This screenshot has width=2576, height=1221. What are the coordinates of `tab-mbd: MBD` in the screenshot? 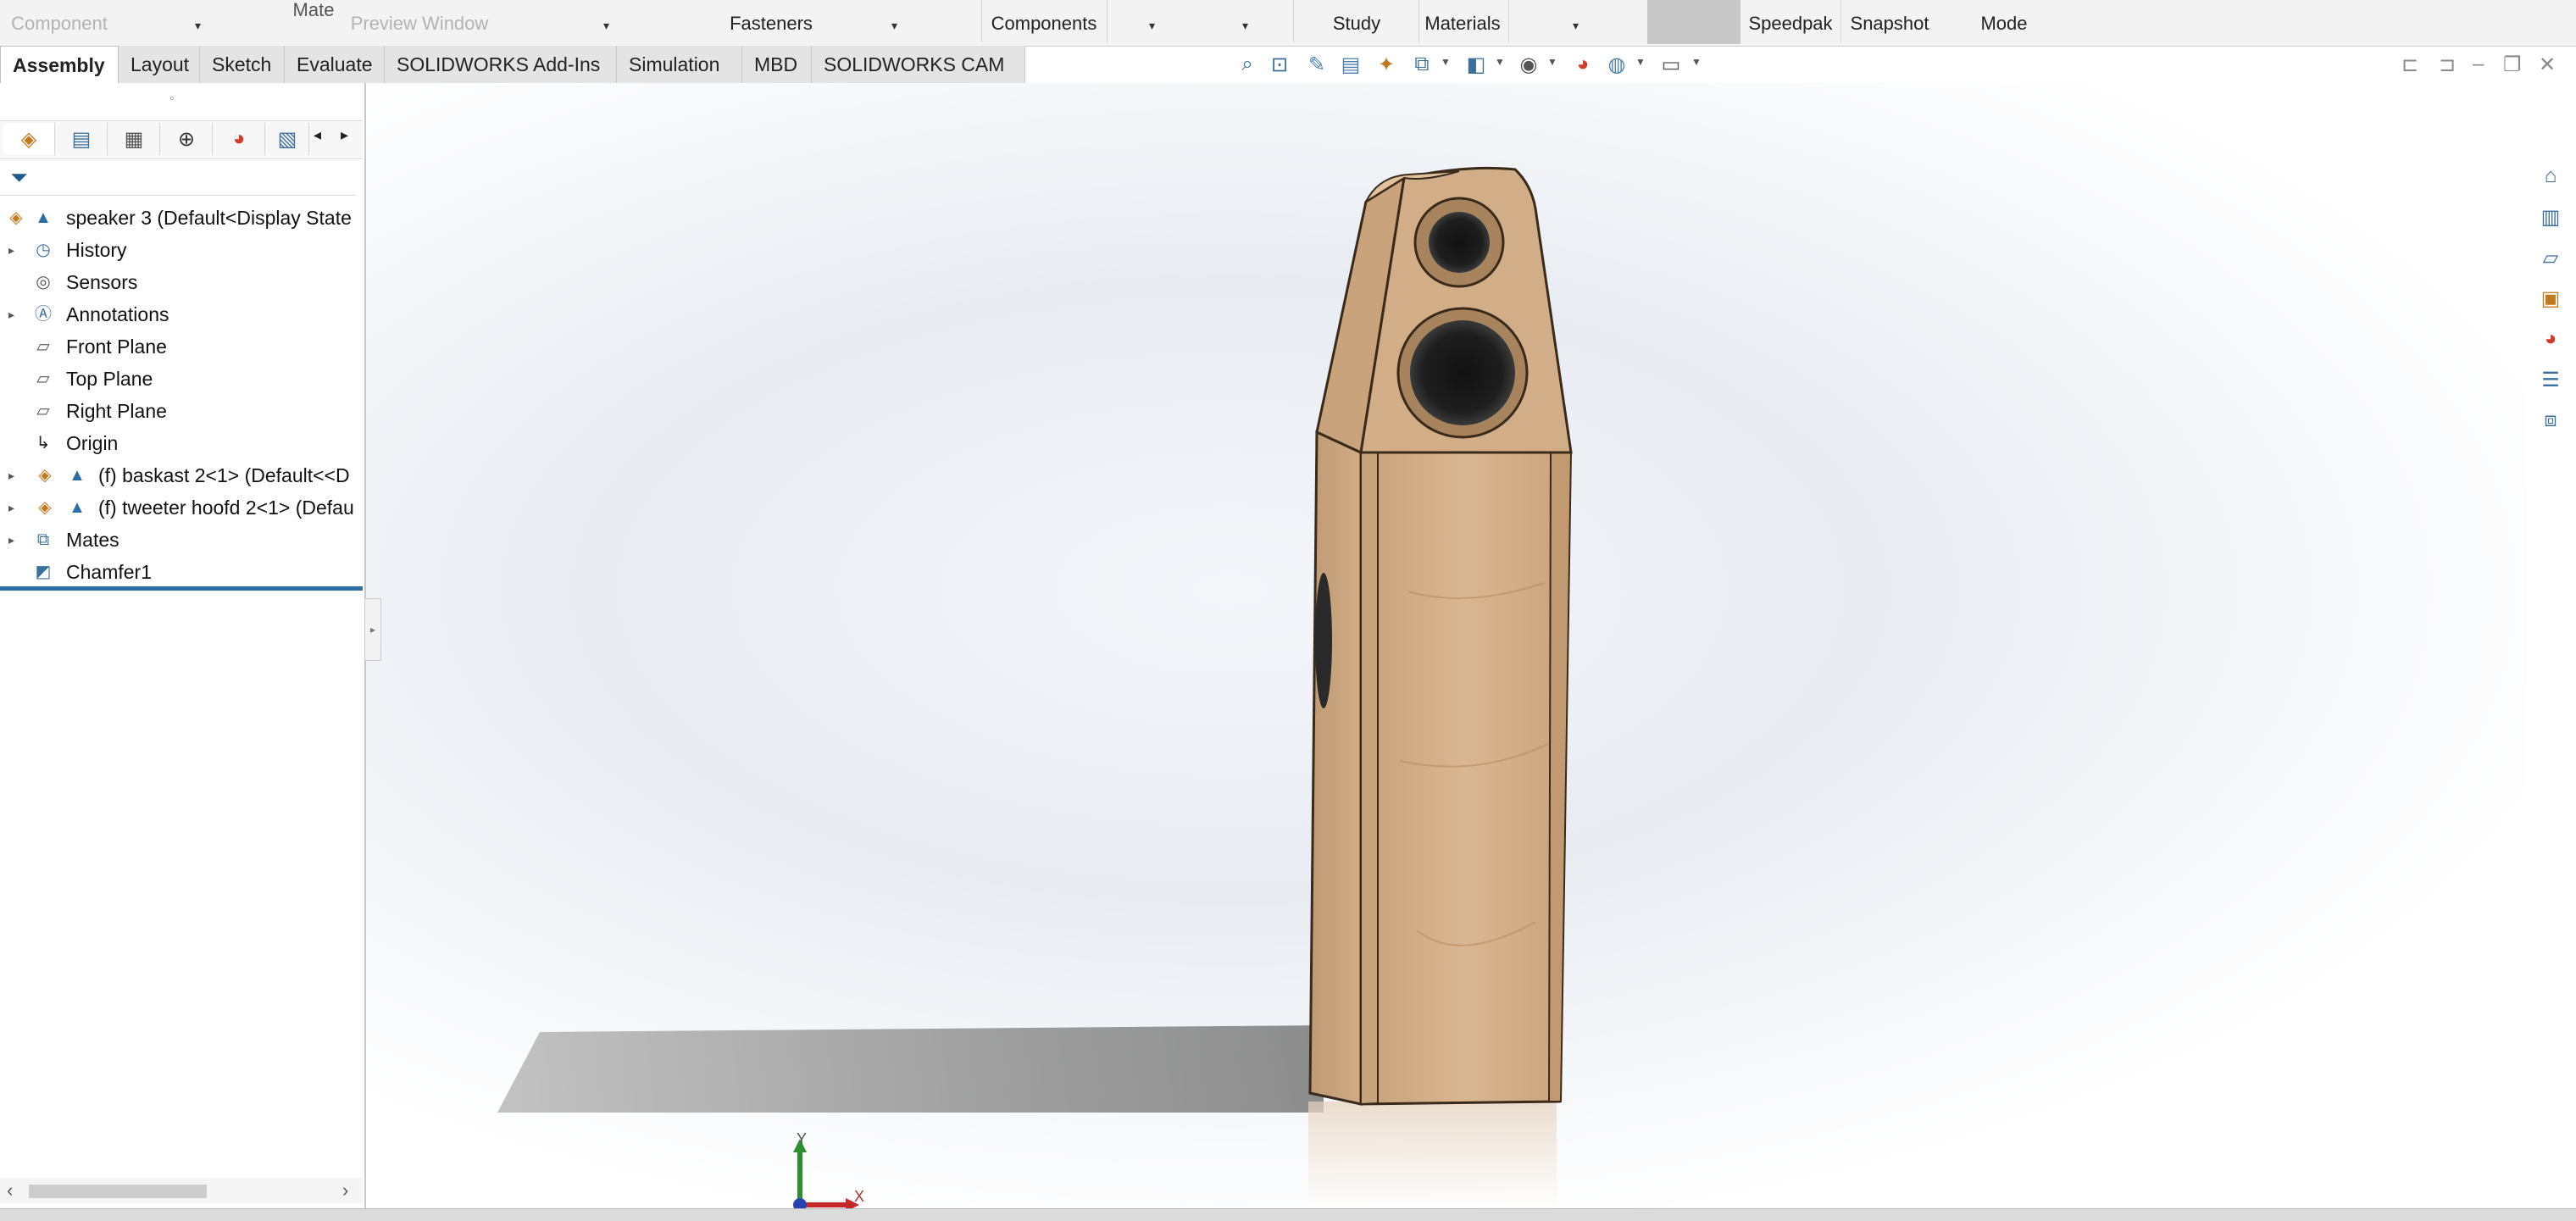 It's located at (777, 64).